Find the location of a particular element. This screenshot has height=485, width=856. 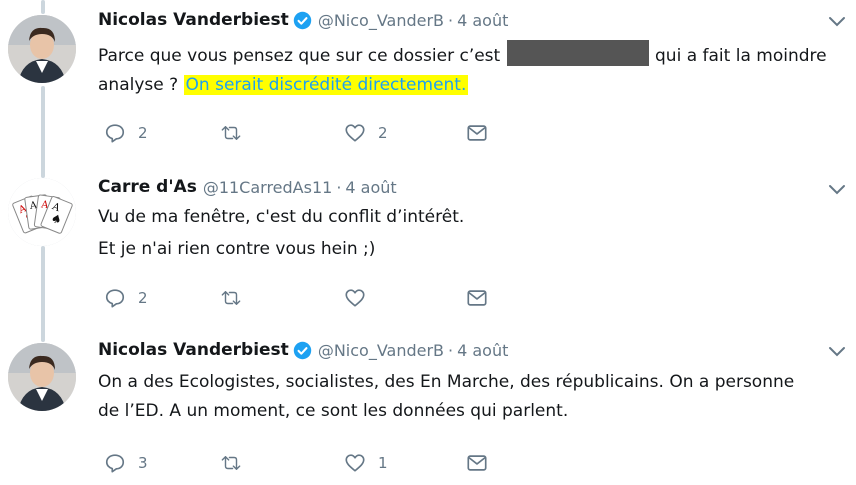

user-handle: @11CarredAs11 is located at coordinates (268, 187).